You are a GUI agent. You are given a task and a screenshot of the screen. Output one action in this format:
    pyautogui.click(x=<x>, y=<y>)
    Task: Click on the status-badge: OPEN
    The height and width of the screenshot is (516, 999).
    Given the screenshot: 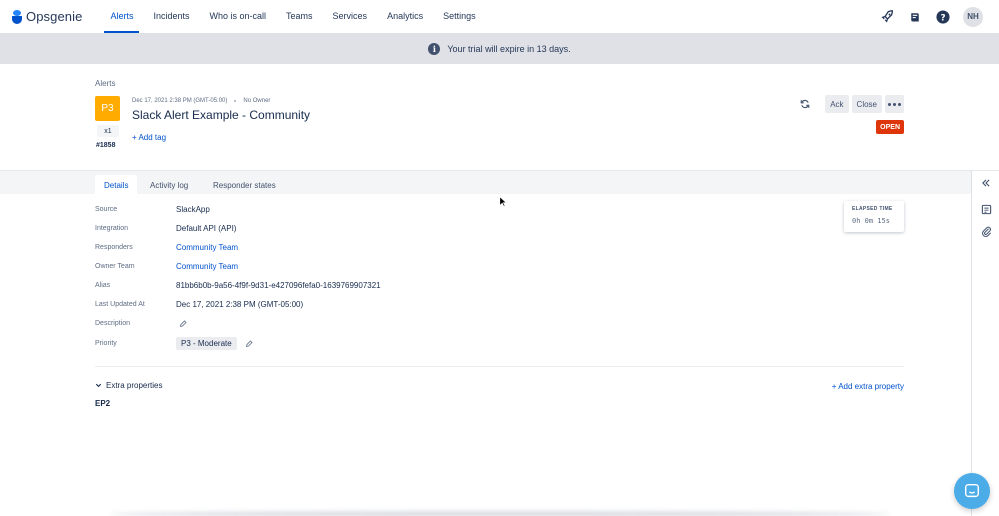 What is the action you would take?
    pyautogui.click(x=890, y=127)
    